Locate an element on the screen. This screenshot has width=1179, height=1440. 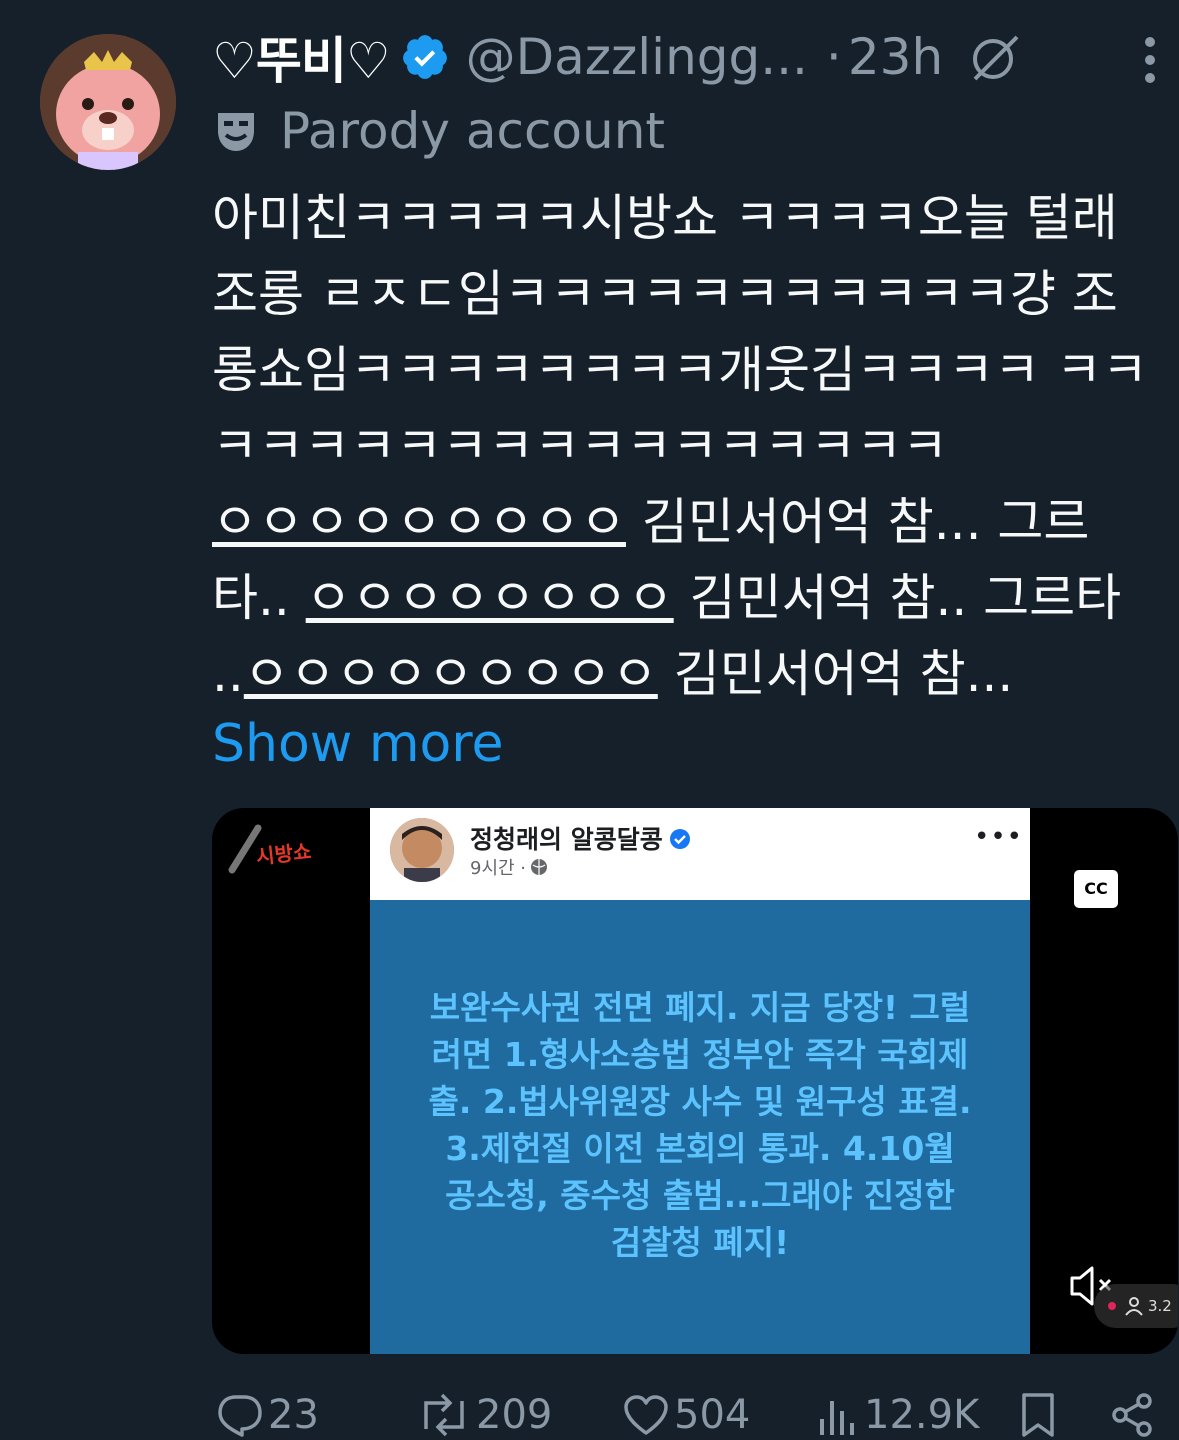
fb-verified-icon is located at coordinates (680, 838).